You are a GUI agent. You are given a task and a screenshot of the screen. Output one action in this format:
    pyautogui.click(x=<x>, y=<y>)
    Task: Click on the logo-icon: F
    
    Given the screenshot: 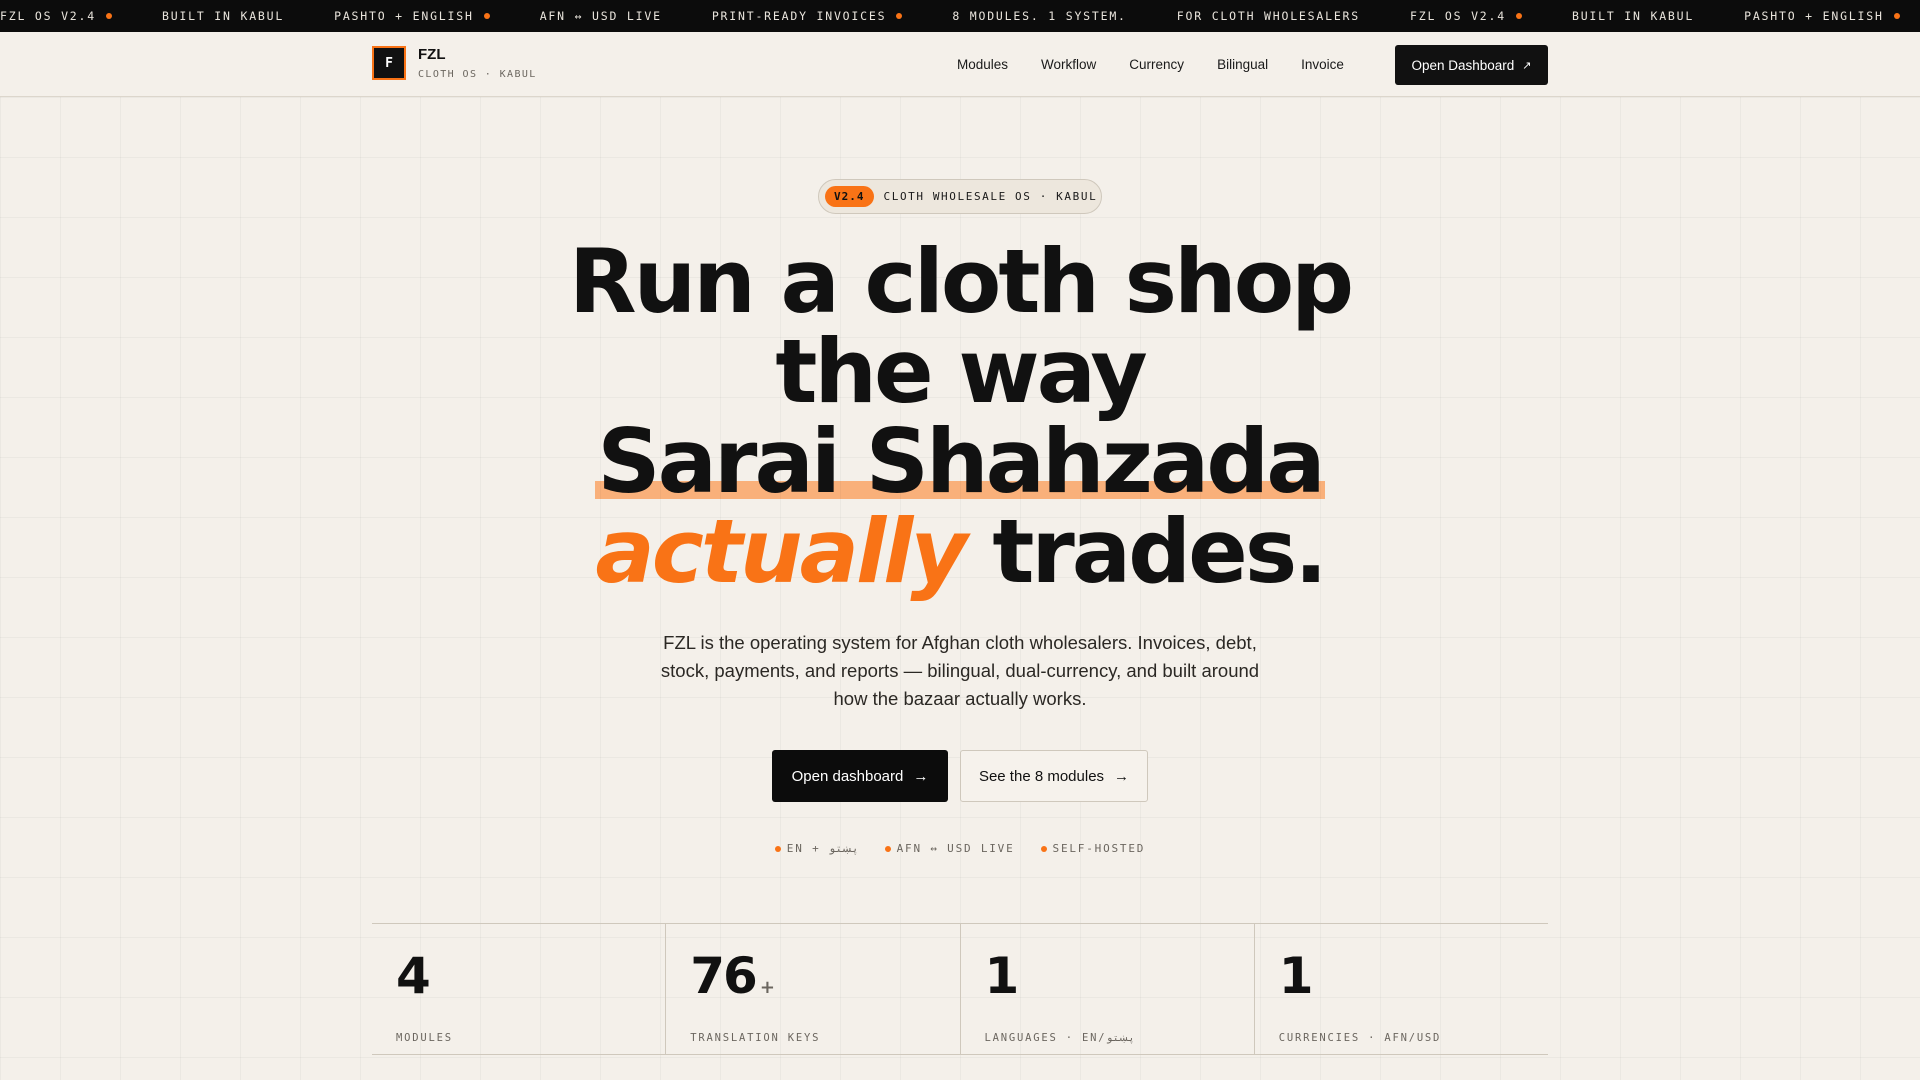 What is the action you would take?
    pyautogui.click(x=389, y=63)
    